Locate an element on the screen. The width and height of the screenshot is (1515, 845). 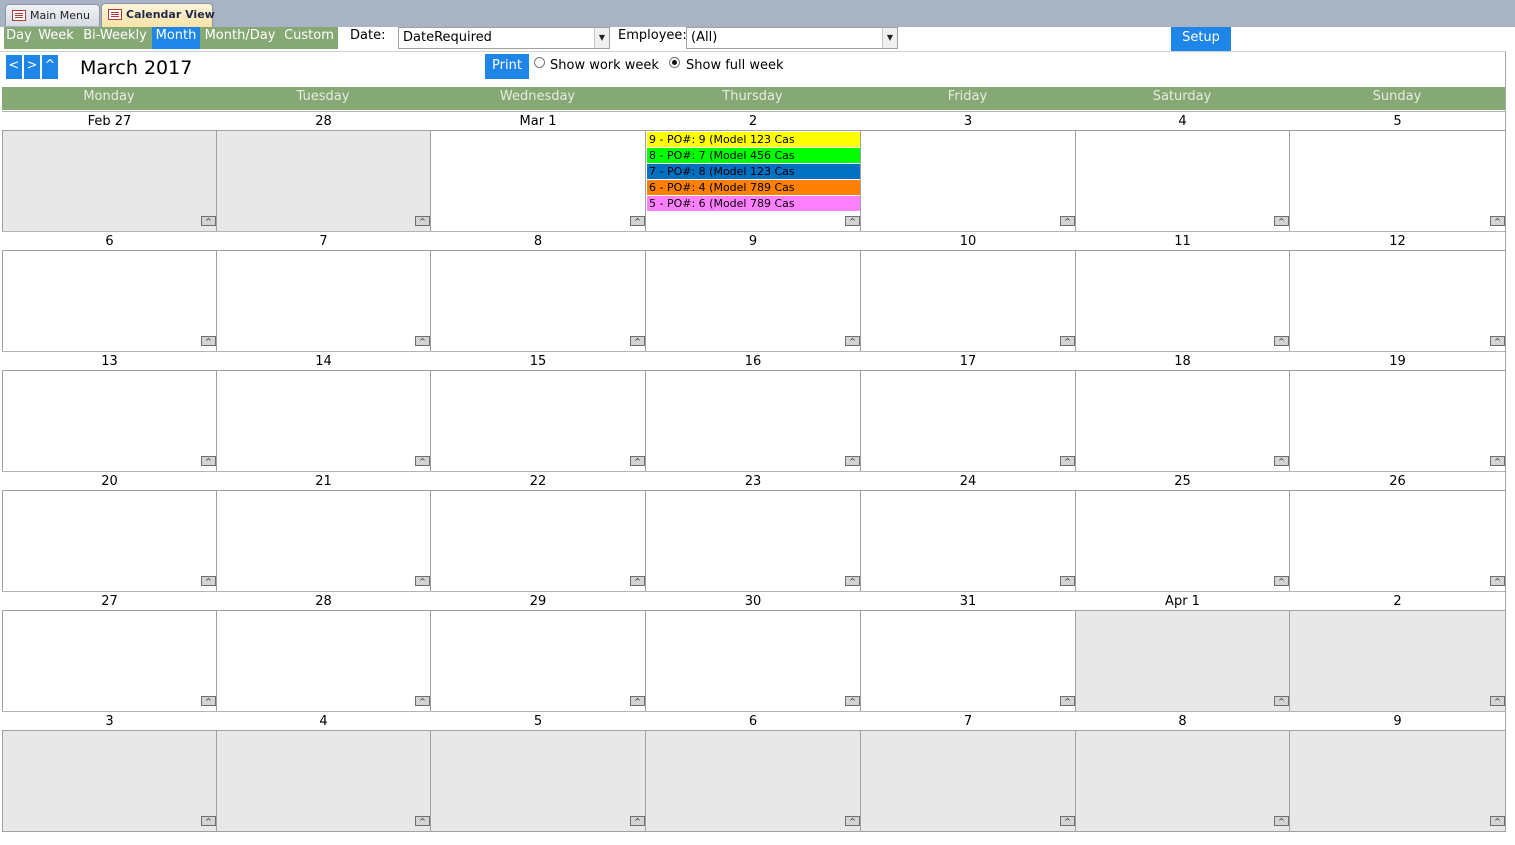
calendar-event: 6 - PO#: 4 (Model 789 Cas is located at coordinates (753, 187).